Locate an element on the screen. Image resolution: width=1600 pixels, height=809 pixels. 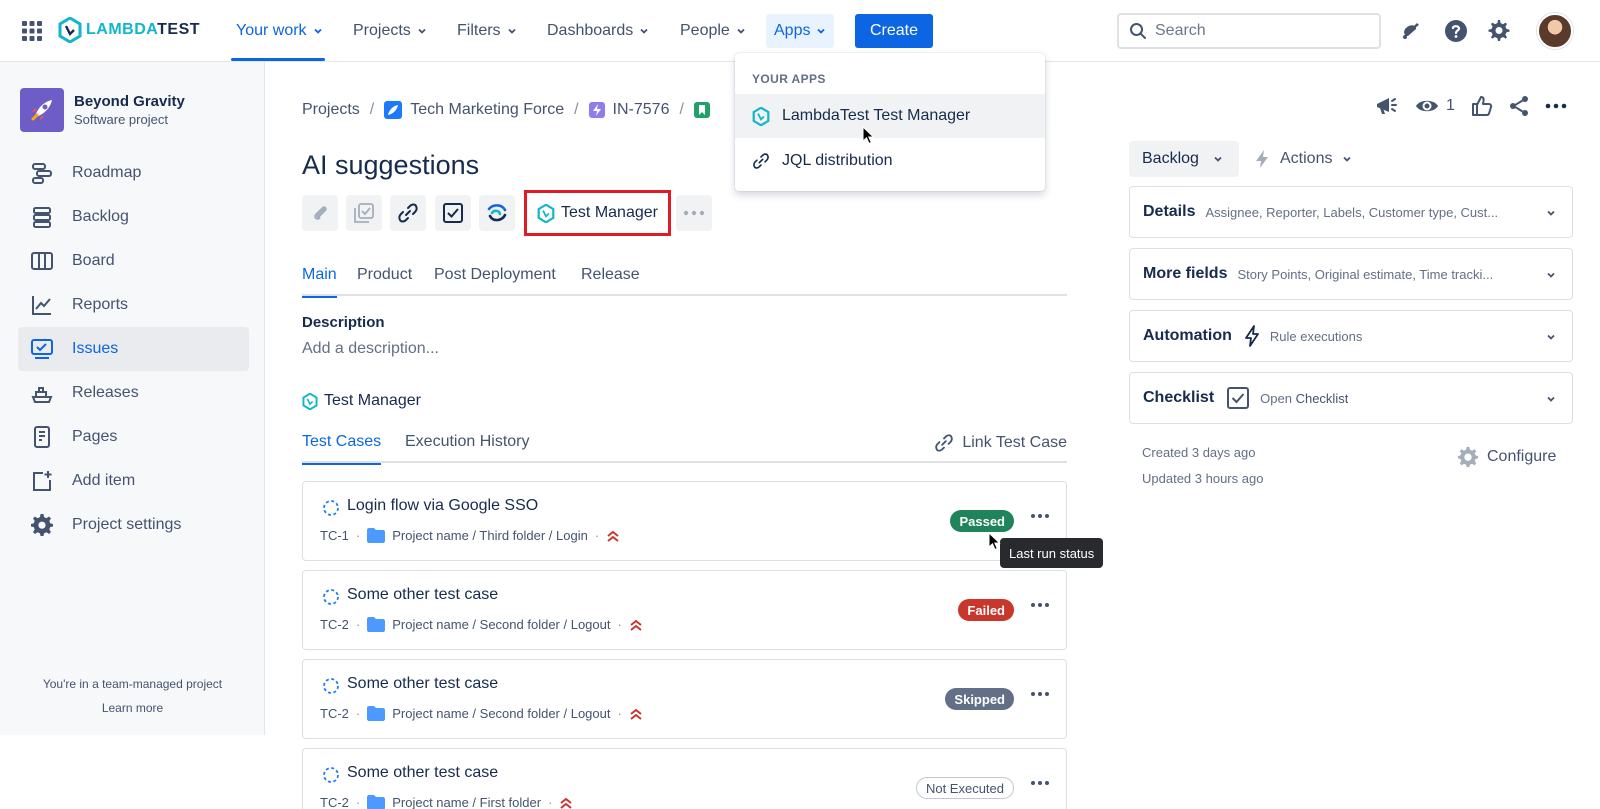
tab-product: Product is located at coordinates (384, 281).